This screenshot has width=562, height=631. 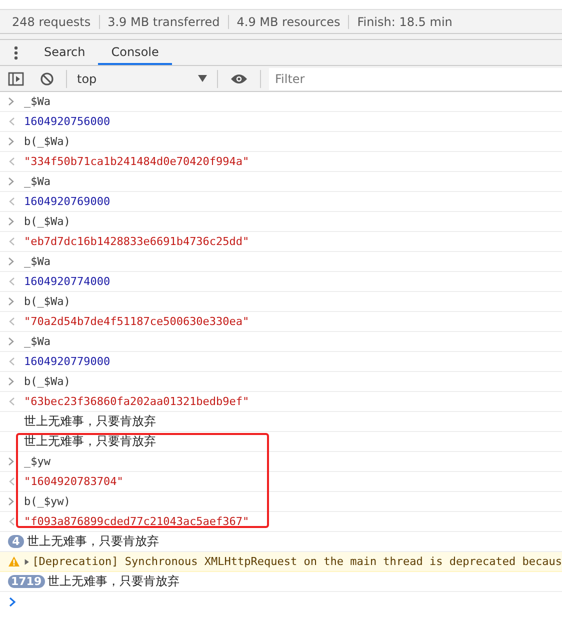 What do you see at coordinates (202, 78) in the screenshot?
I see `dropdown-caret-icon` at bounding box center [202, 78].